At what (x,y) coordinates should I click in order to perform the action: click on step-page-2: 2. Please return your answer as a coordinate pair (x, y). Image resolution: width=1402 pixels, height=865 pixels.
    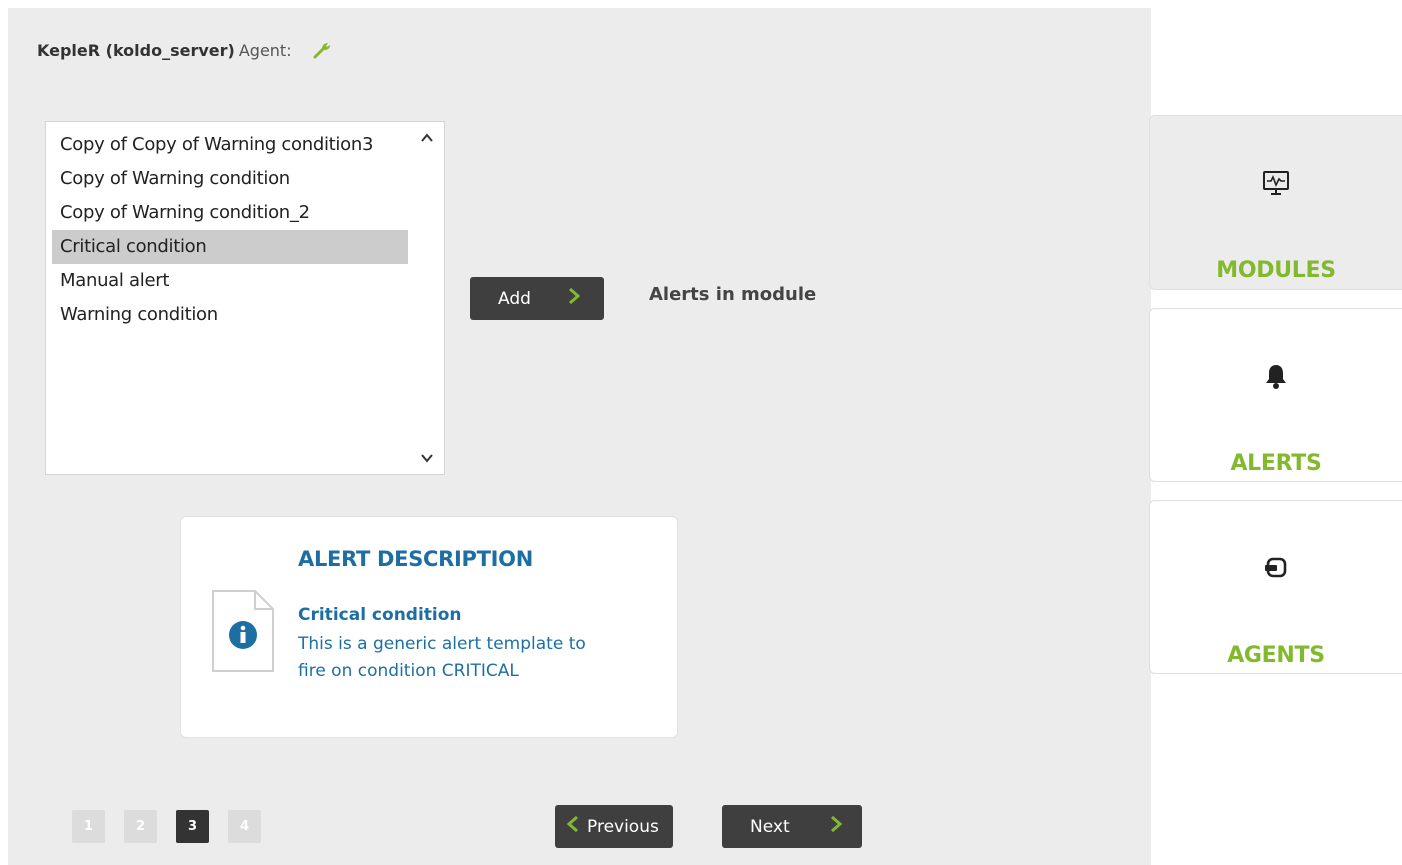
    Looking at the image, I should click on (140, 826).